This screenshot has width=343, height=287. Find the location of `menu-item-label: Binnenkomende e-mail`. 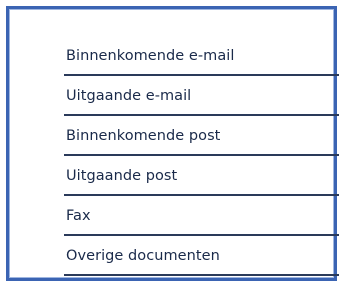

menu-item-label: Binnenkomende e-mail is located at coordinates (150, 56).